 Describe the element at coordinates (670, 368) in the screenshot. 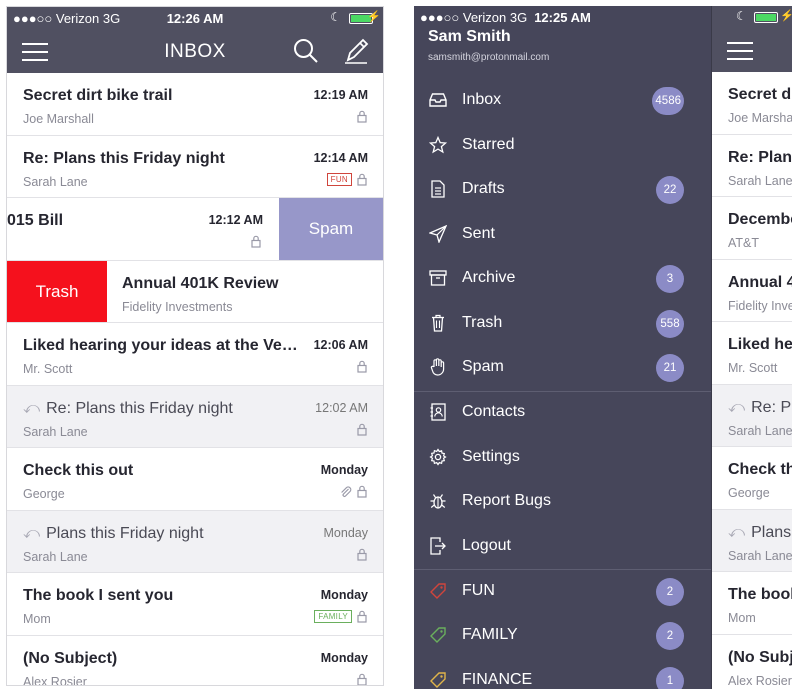

I see `unread-count-badge: 21` at that location.